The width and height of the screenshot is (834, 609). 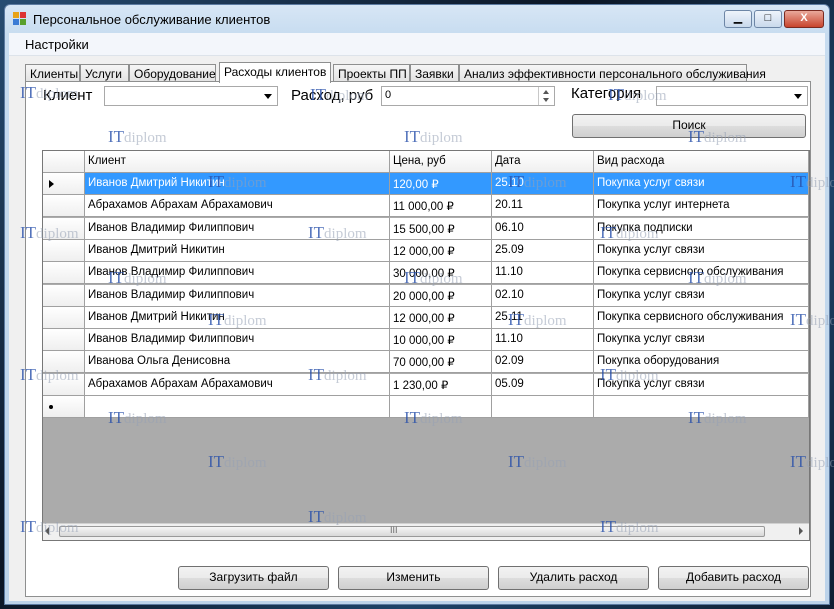 I want to click on cell-price: 30 000,00 ₽, so click(x=441, y=273).